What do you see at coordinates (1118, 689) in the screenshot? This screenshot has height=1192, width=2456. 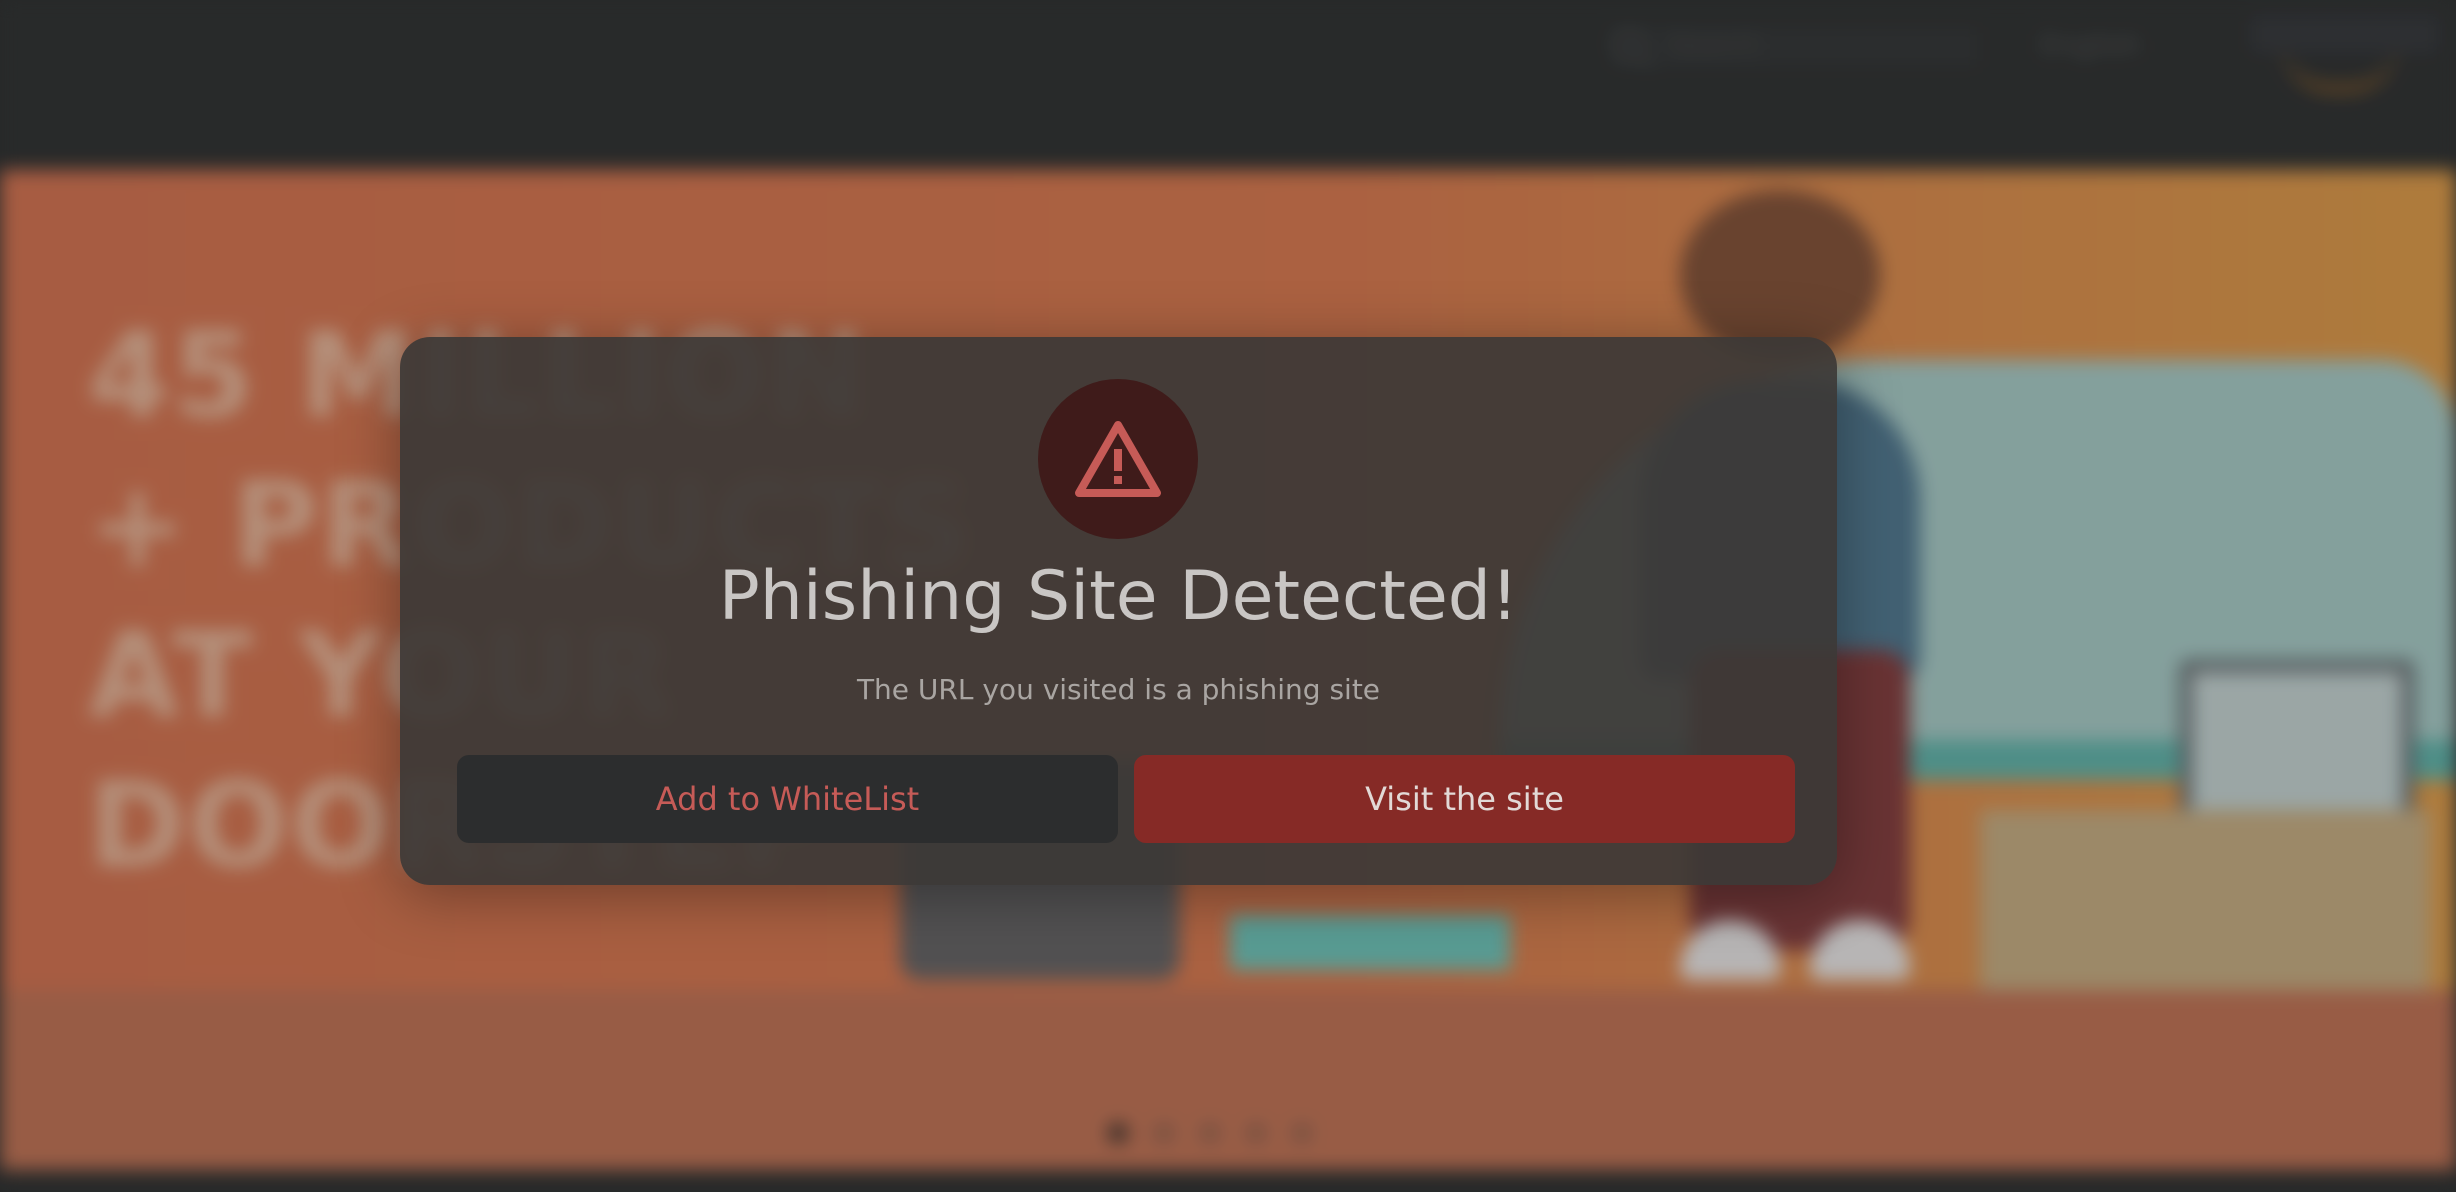 I see `dialog-message: The URL you visited is a phishing site` at bounding box center [1118, 689].